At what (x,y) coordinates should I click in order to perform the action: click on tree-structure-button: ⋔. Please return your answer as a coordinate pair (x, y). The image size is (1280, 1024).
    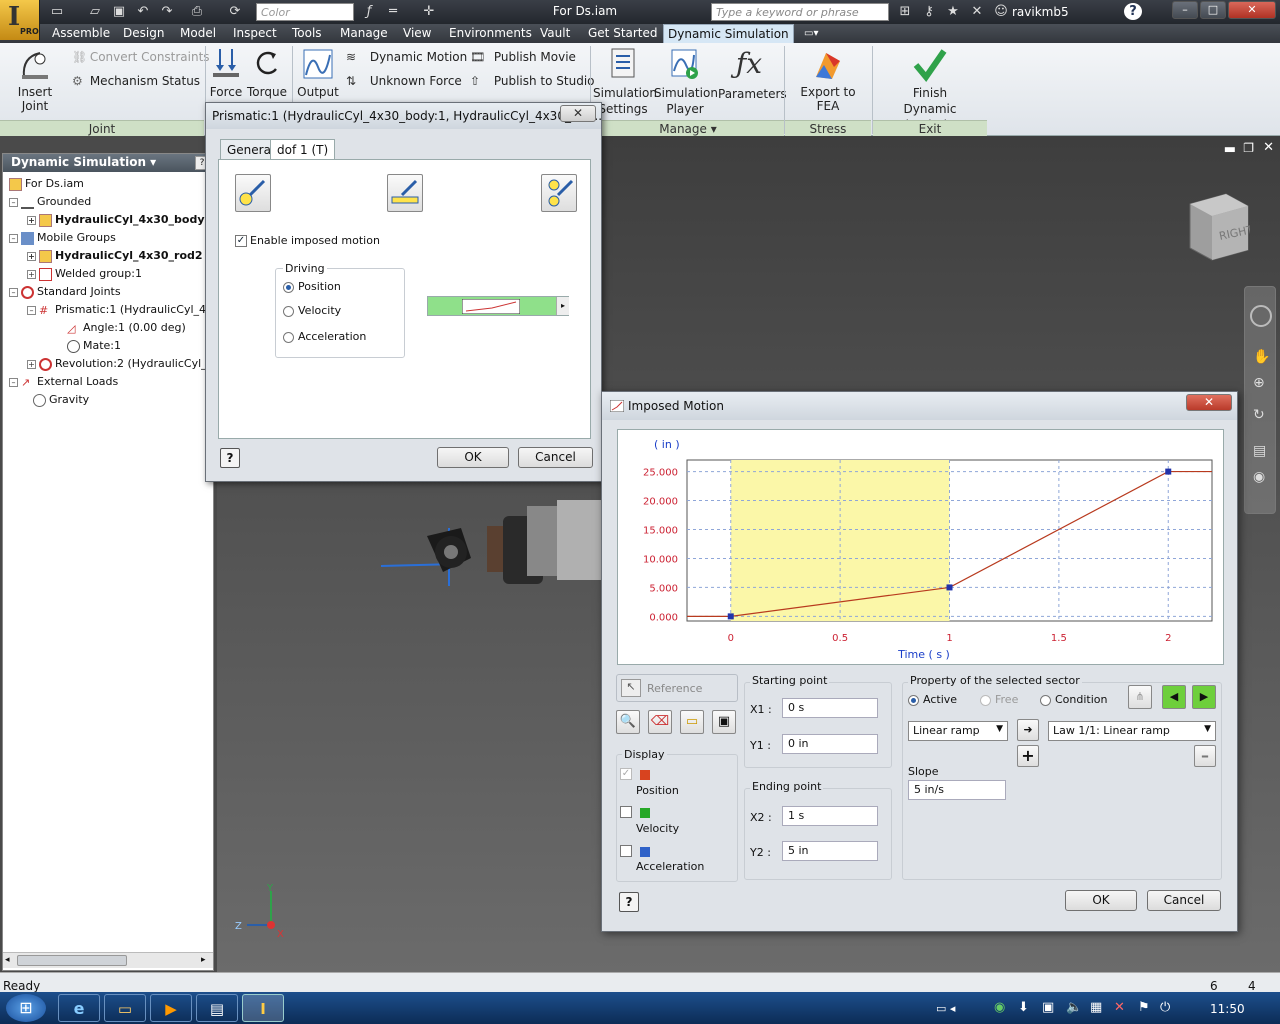
    Looking at the image, I should click on (1140, 697).